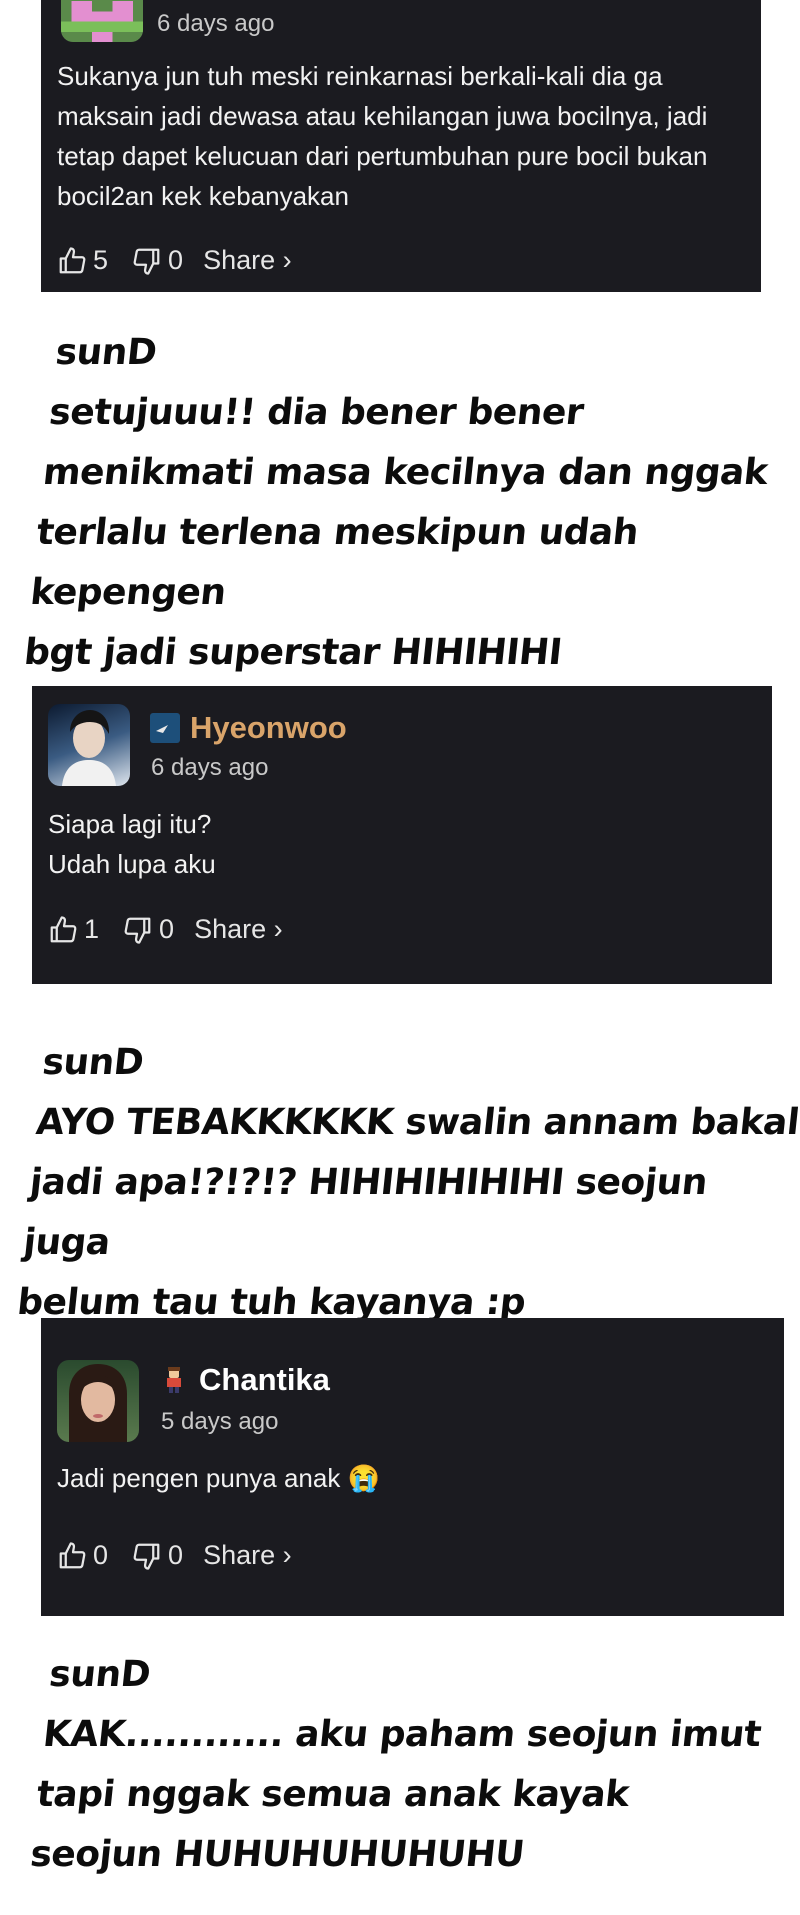 The image size is (800, 1915). I want to click on pixel-avatar-icon, so click(102, 21).